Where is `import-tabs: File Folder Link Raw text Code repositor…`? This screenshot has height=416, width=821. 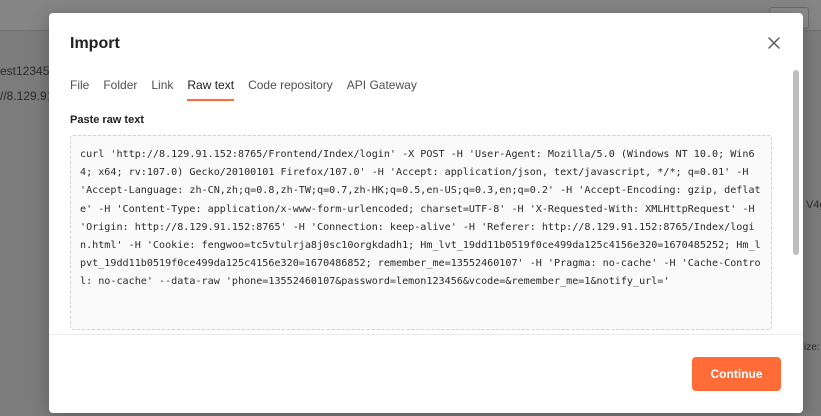
import-tabs: File Folder Link Raw text Code repositor… is located at coordinates (250, 86).